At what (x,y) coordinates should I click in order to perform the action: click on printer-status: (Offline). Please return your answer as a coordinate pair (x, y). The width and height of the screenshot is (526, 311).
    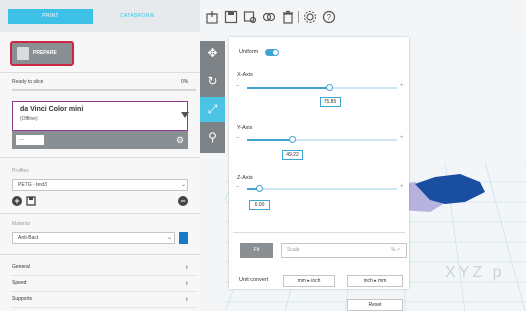
    Looking at the image, I should click on (29, 119).